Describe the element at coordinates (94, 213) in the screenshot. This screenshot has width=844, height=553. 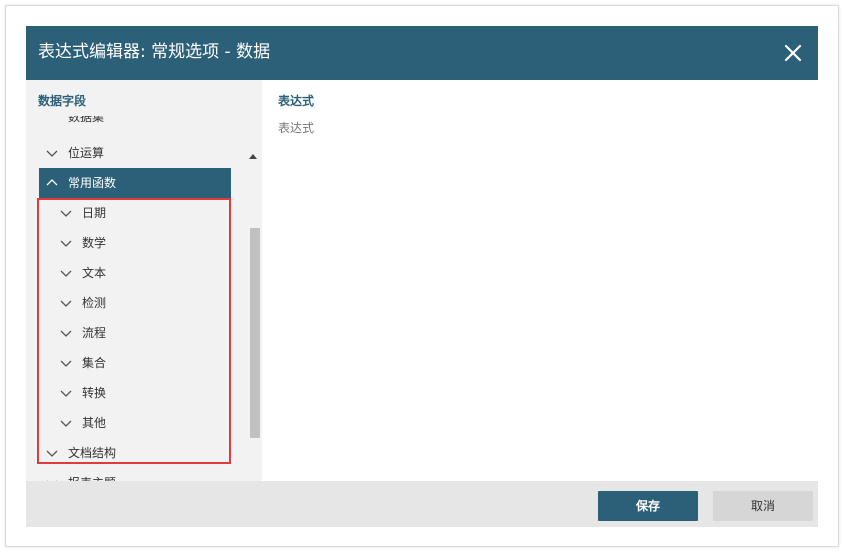
I see `tree-item-label: 日期` at that location.